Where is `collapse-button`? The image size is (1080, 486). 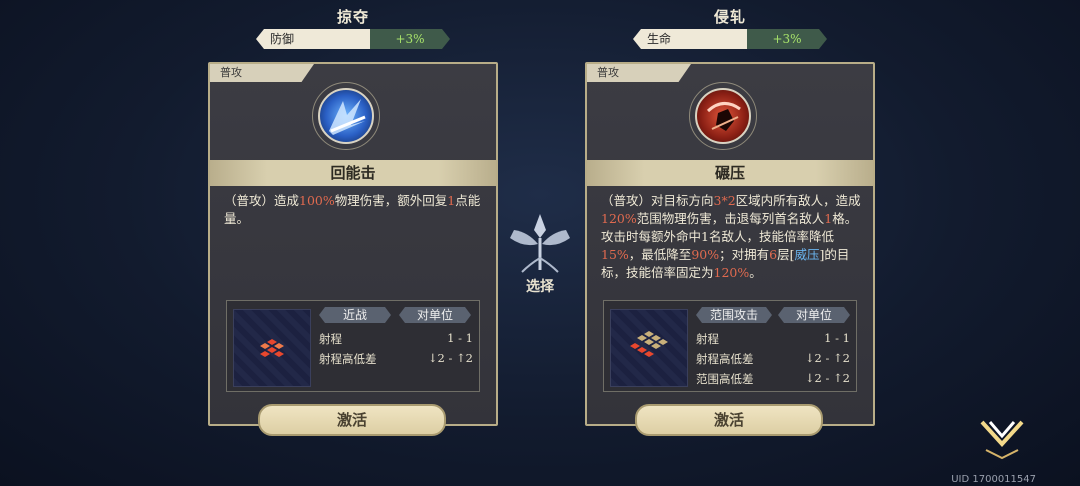 collapse-button is located at coordinates (1002, 437).